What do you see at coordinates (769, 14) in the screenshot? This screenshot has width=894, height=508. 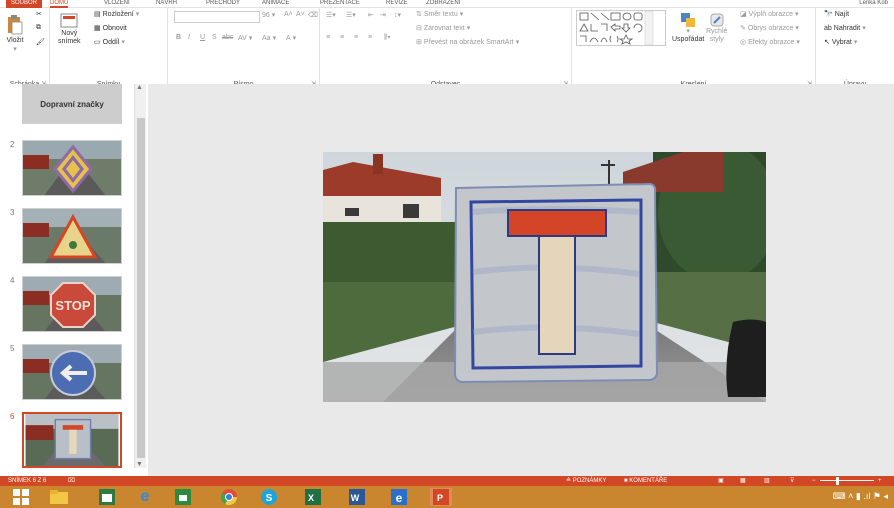 I see `shape-fill-button: ◪ Výplň obrazce ▾` at bounding box center [769, 14].